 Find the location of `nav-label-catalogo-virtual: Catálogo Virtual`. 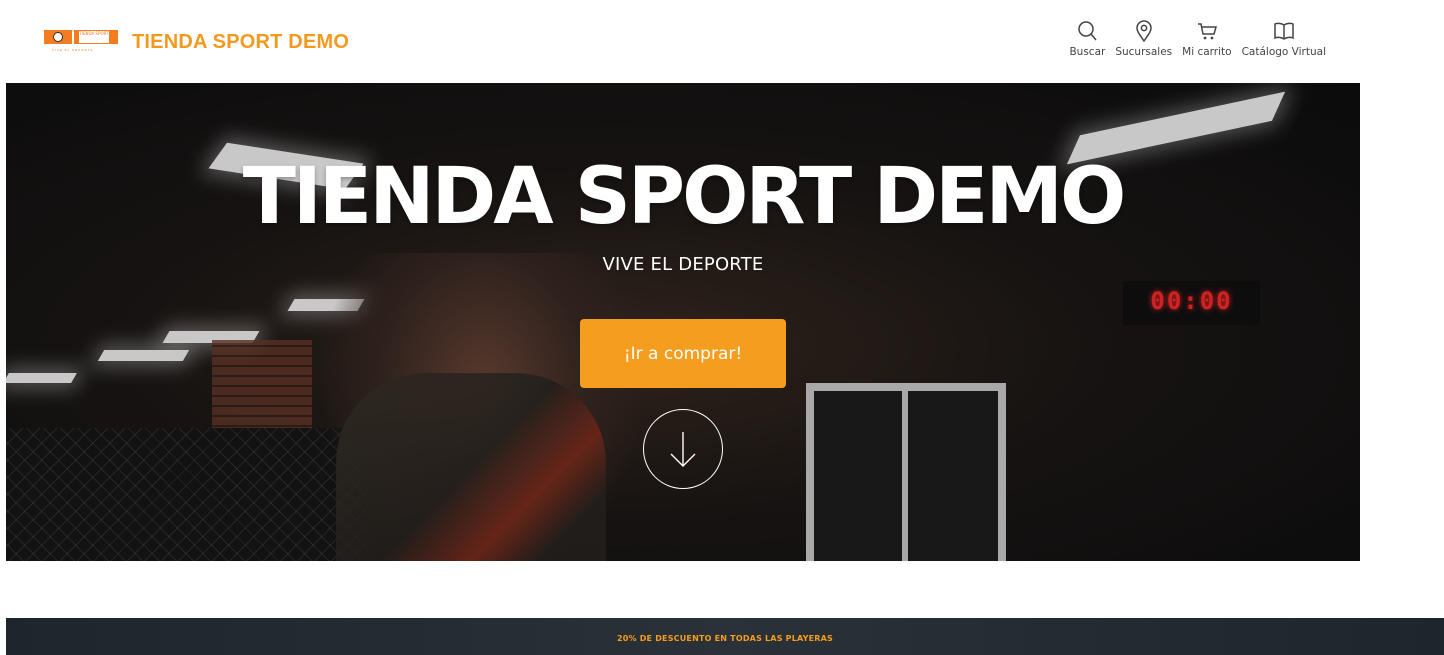

nav-label-catalogo-virtual: Catálogo Virtual is located at coordinates (1283, 52).